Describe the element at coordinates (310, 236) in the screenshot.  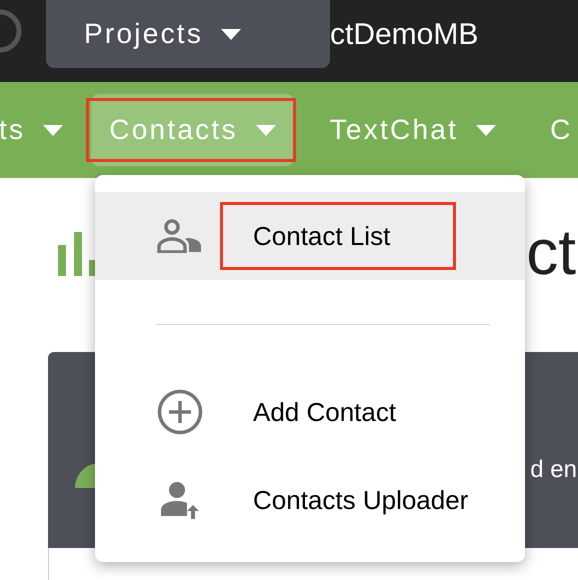
I see `menu-item: Contact List` at that location.